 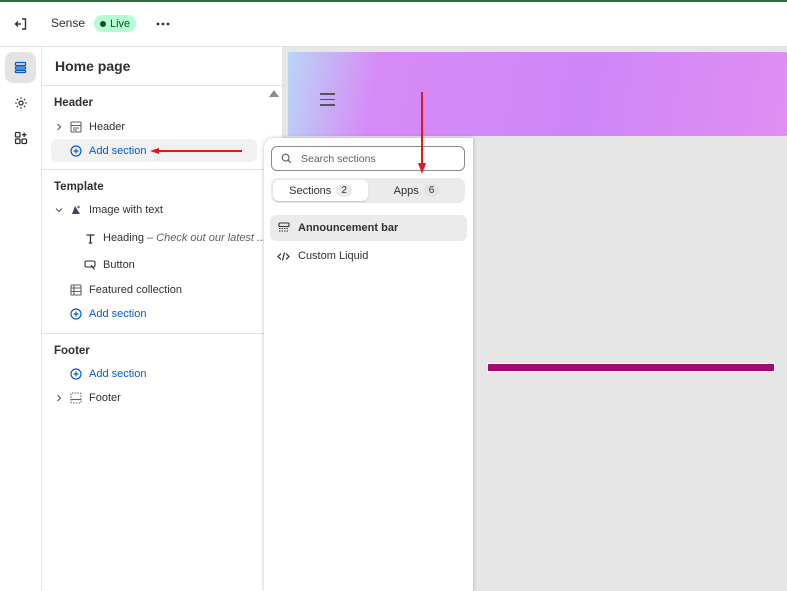 I want to click on top-bar: Sense Live, so click(x=393, y=23).